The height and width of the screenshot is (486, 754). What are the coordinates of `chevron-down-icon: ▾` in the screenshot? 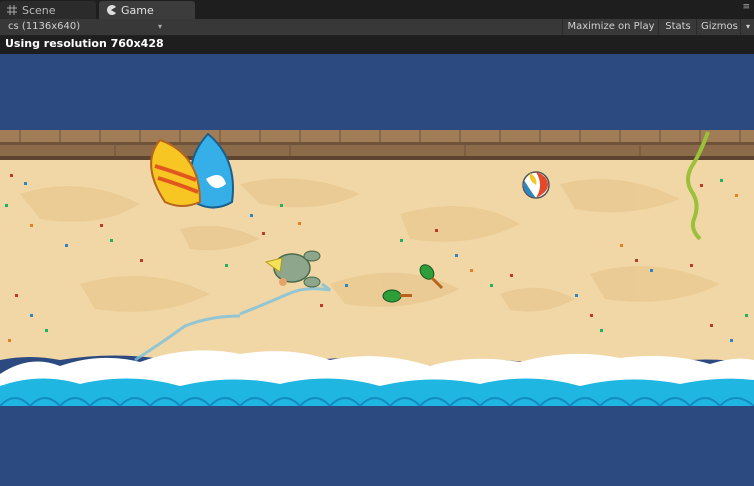 It's located at (159, 26).